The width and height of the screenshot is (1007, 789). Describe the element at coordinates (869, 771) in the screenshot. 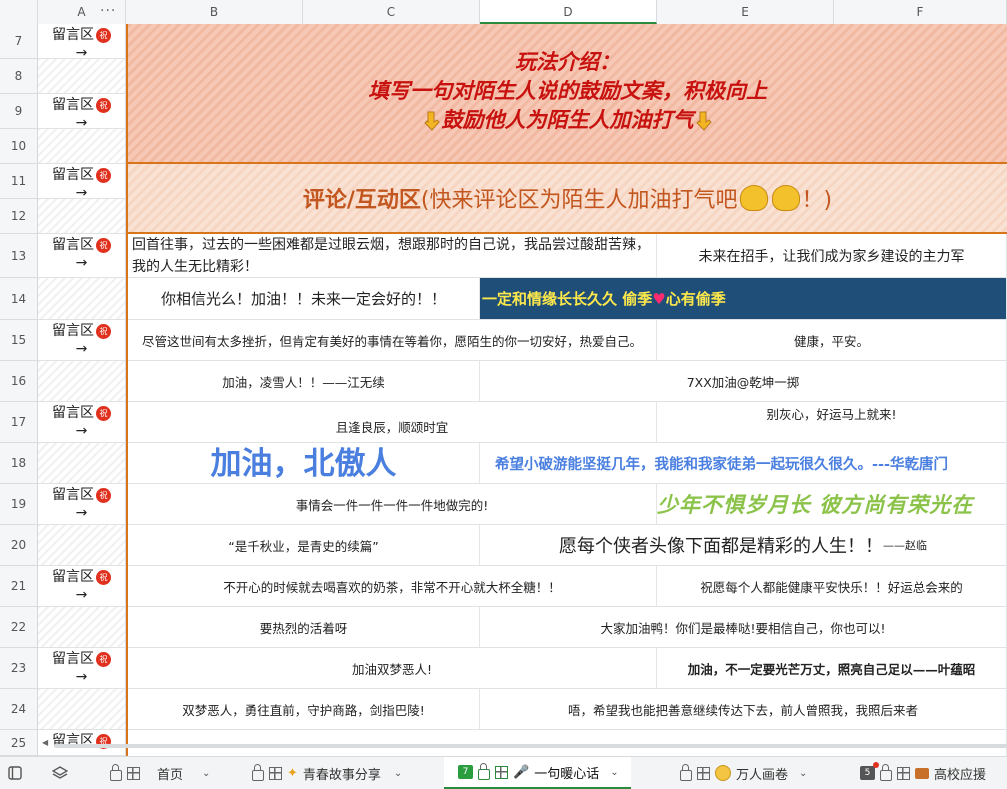

I see `sheet-count-badge: 5` at that location.